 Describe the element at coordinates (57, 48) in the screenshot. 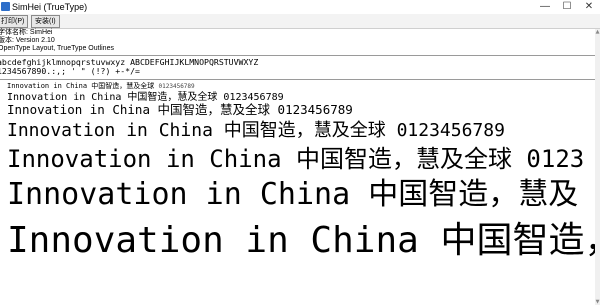

I see `font-type-line: OpenType Layout, TrueType Outlines` at that location.